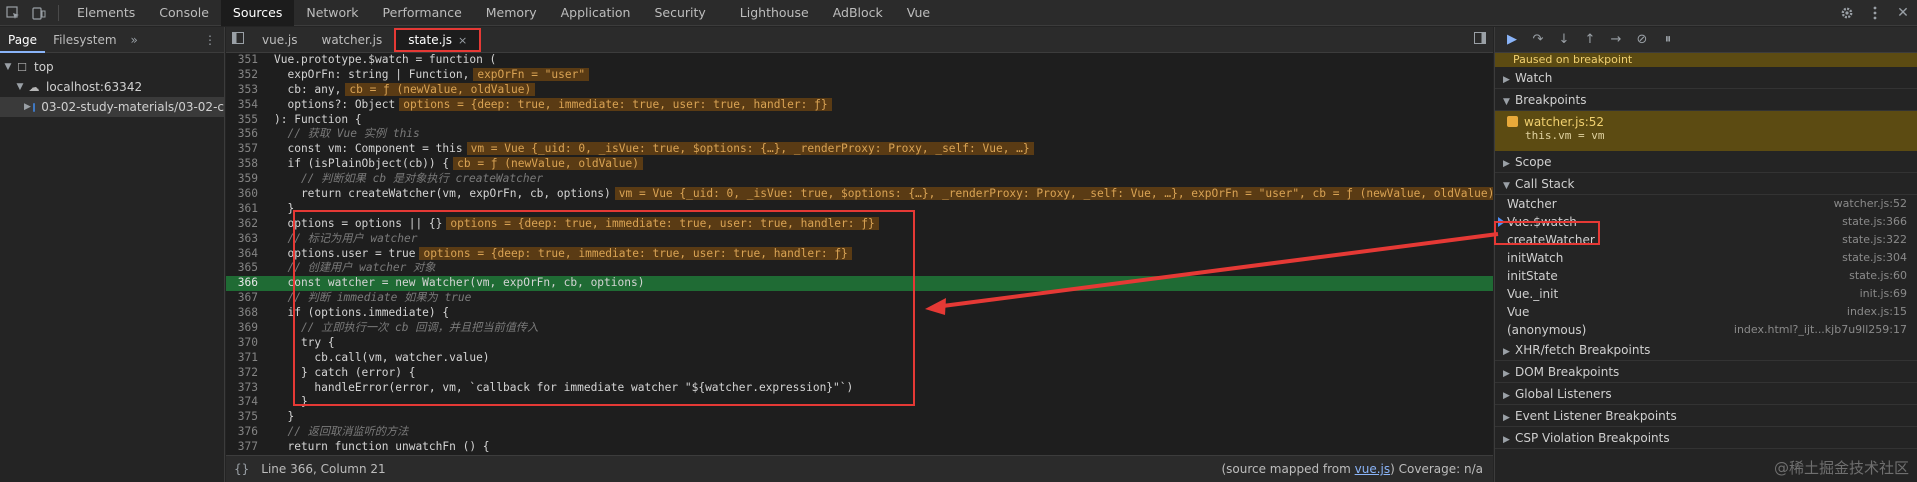 This screenshot has width=1917, height=482. What do you see at coordinates (596, 13) in the screenshot?
I see `tab-application: Application` at bounding box center [596, 13].